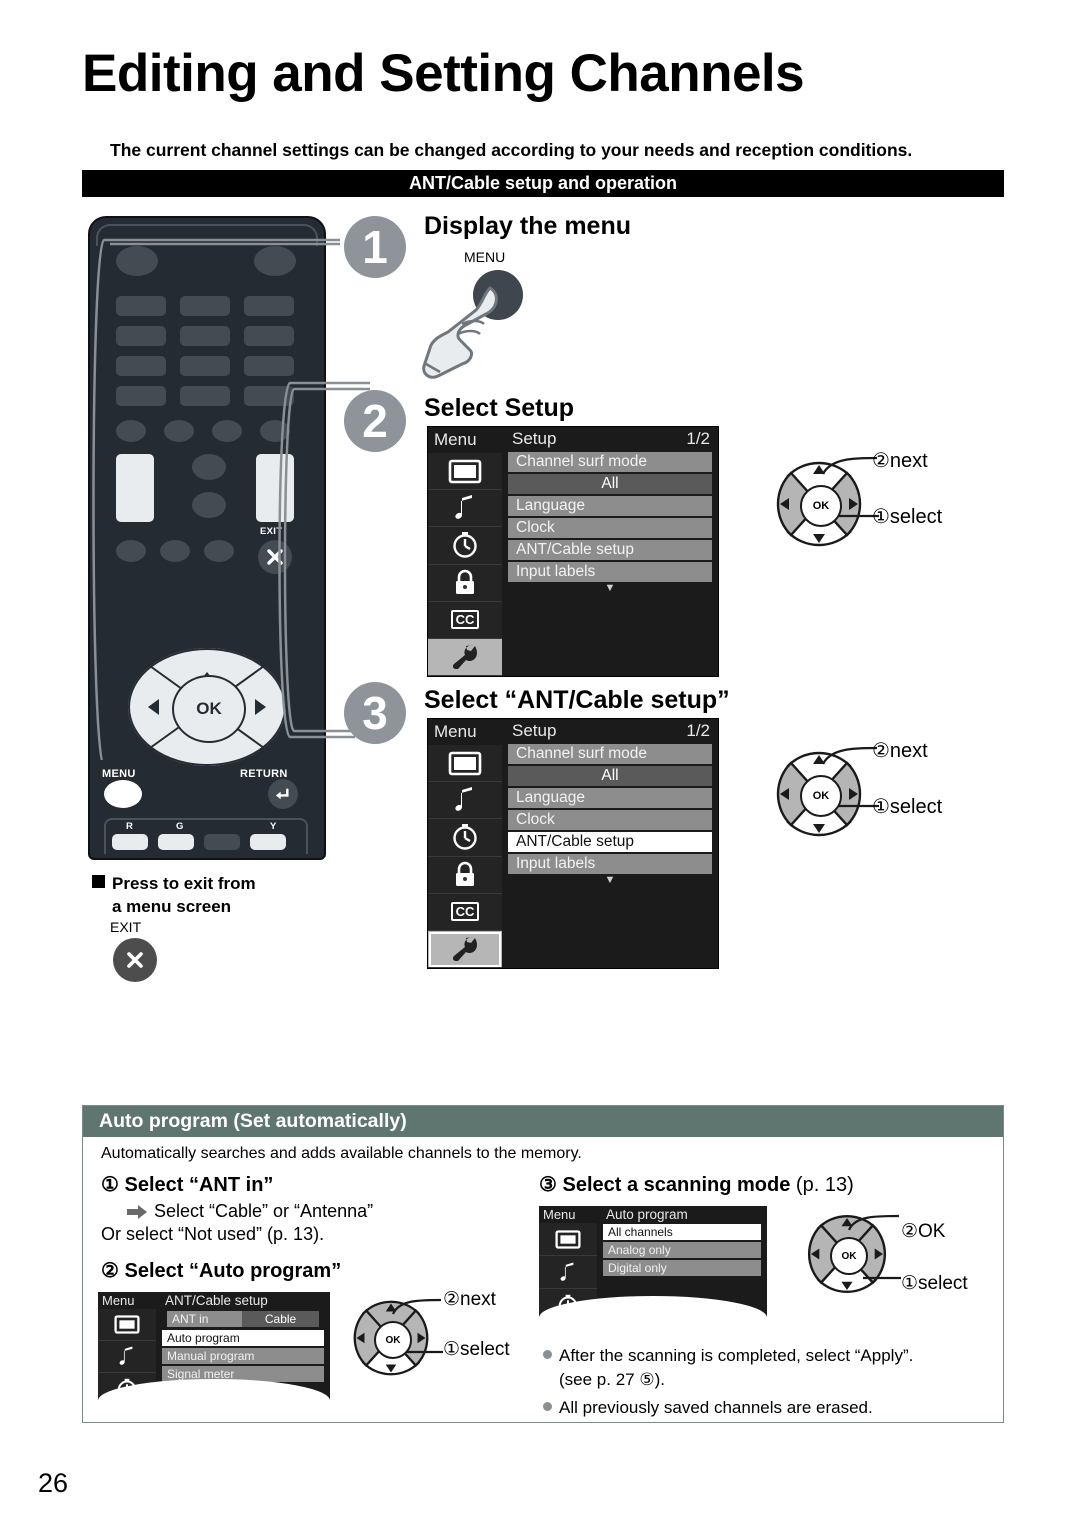 This screenshot has height=1532, width=1080. What do you see at coordinates (119, 774) in the screenshot?
I see `remote-menu-label: MENU` at bounding box center [119, 774].